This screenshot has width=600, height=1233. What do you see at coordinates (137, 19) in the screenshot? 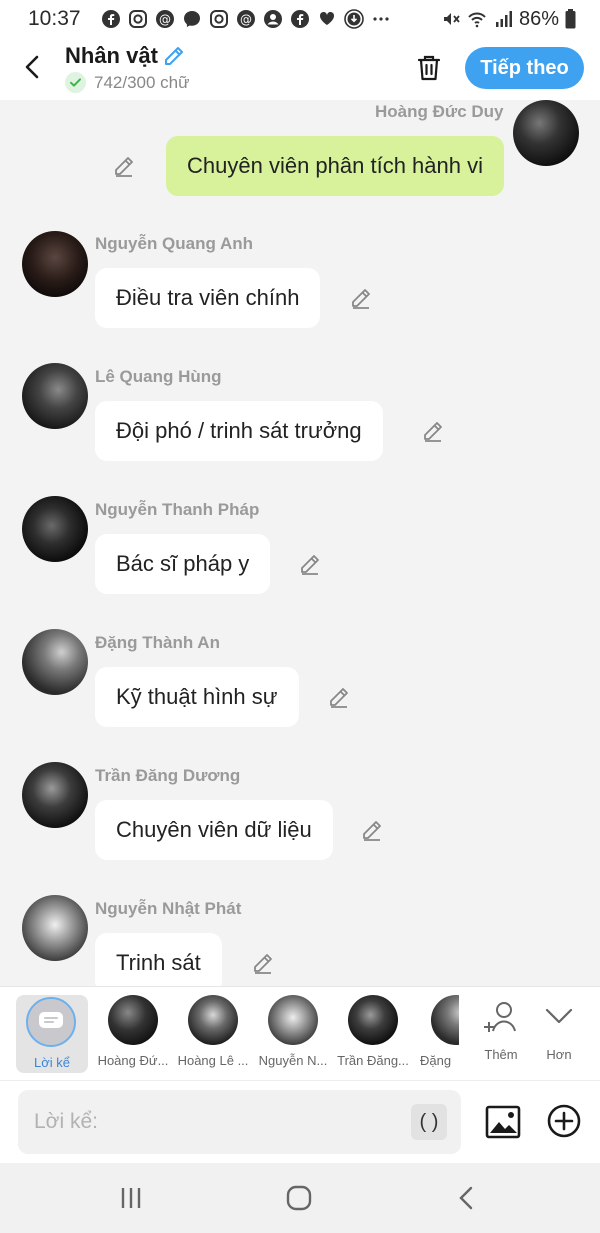
I see `instagram-icon` at bounding box center [137, 19].